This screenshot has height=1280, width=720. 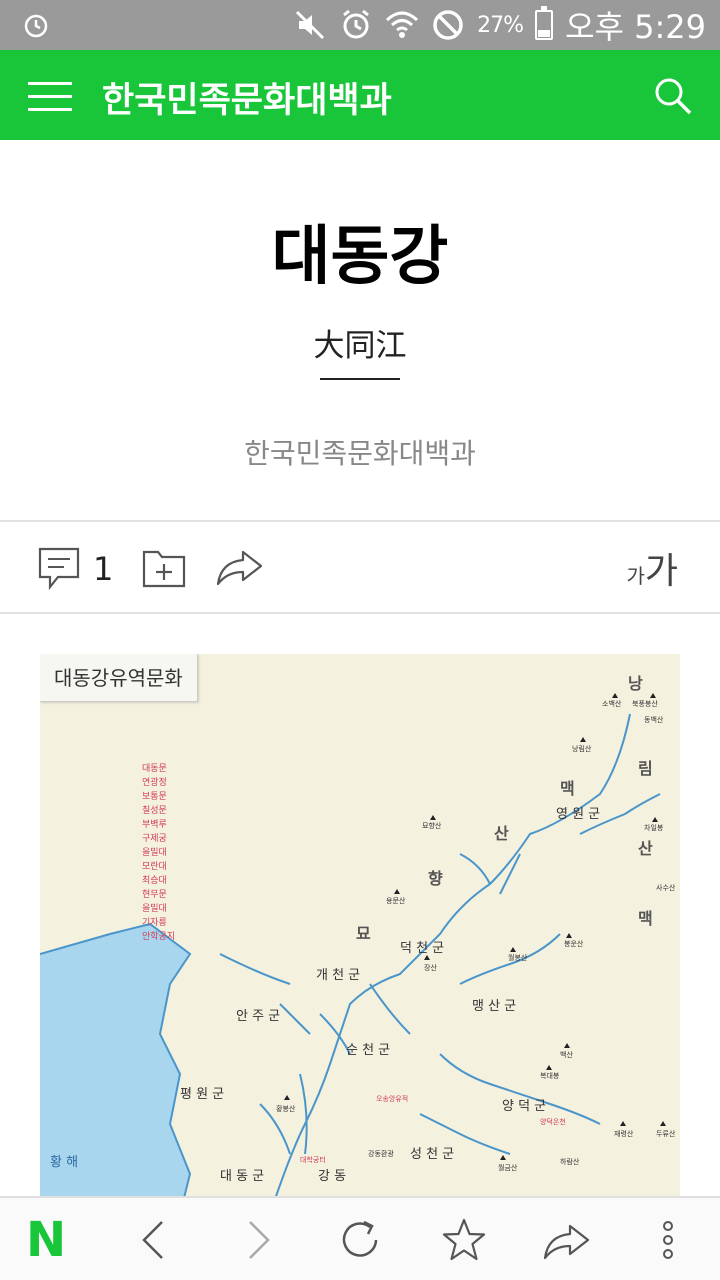 What do you see at coordinates (392, 1098) in the screenshot?
I see `svg-text: 오송앙유적` at bounding box center [392, 1098].